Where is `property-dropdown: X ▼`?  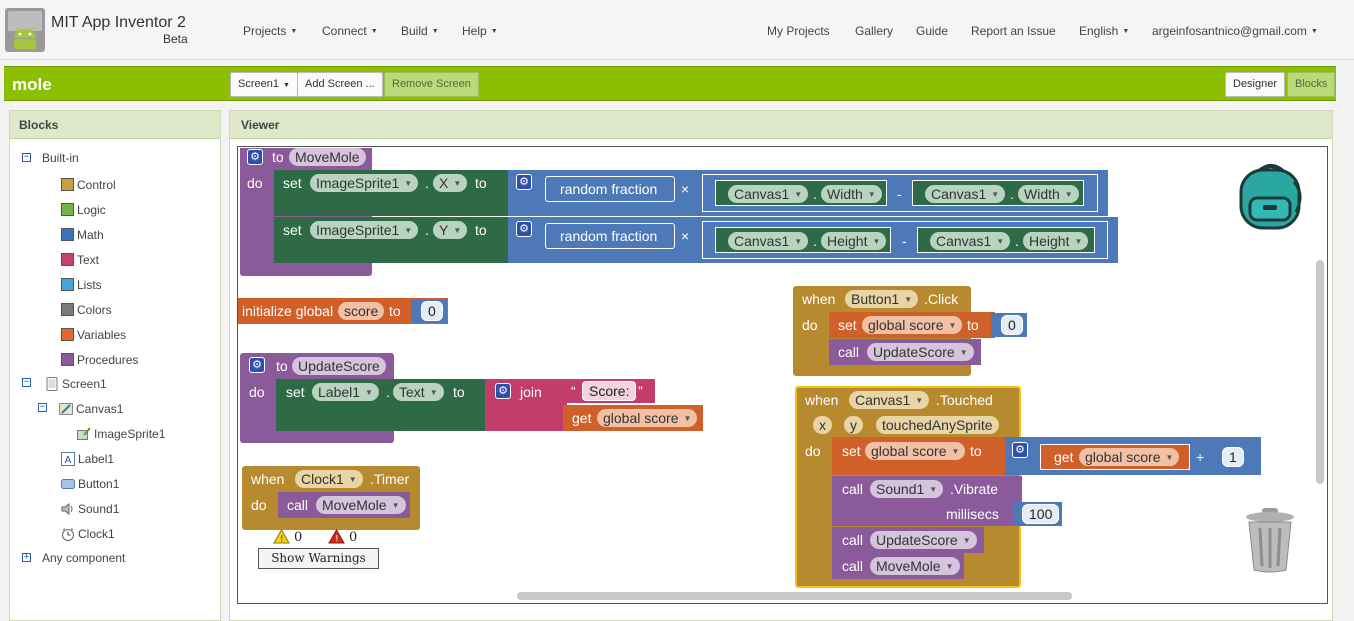
property-dropdown: X ▼ is located at coordinates (450, 183).